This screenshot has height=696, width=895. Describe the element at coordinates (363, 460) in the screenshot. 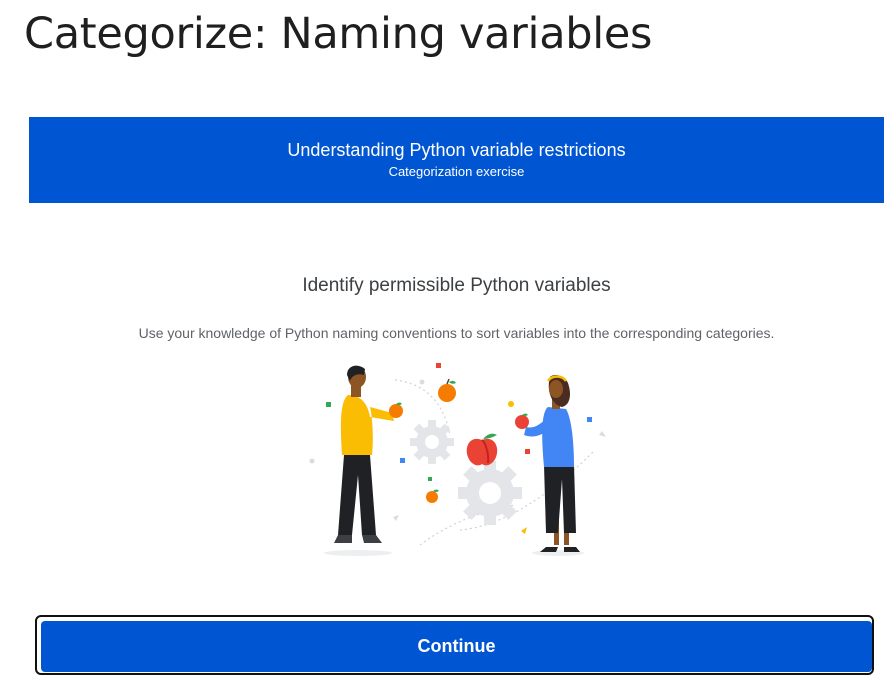

I see `person-yellow-shirt` at that location.